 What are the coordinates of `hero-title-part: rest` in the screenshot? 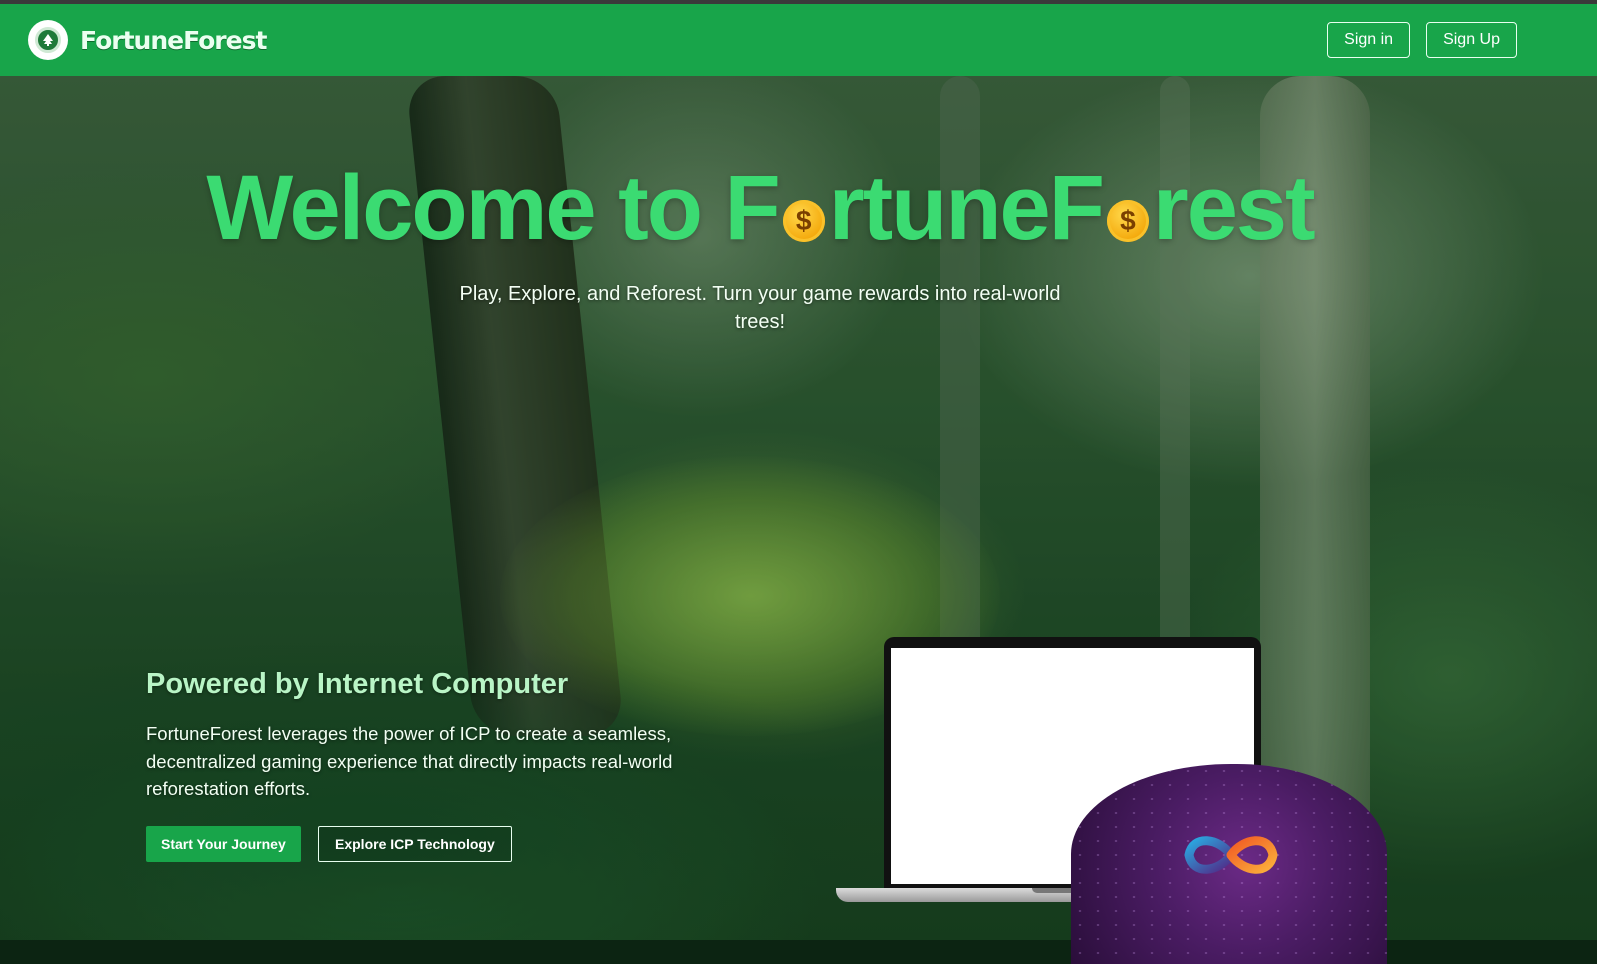 It's located at (1234, 208).